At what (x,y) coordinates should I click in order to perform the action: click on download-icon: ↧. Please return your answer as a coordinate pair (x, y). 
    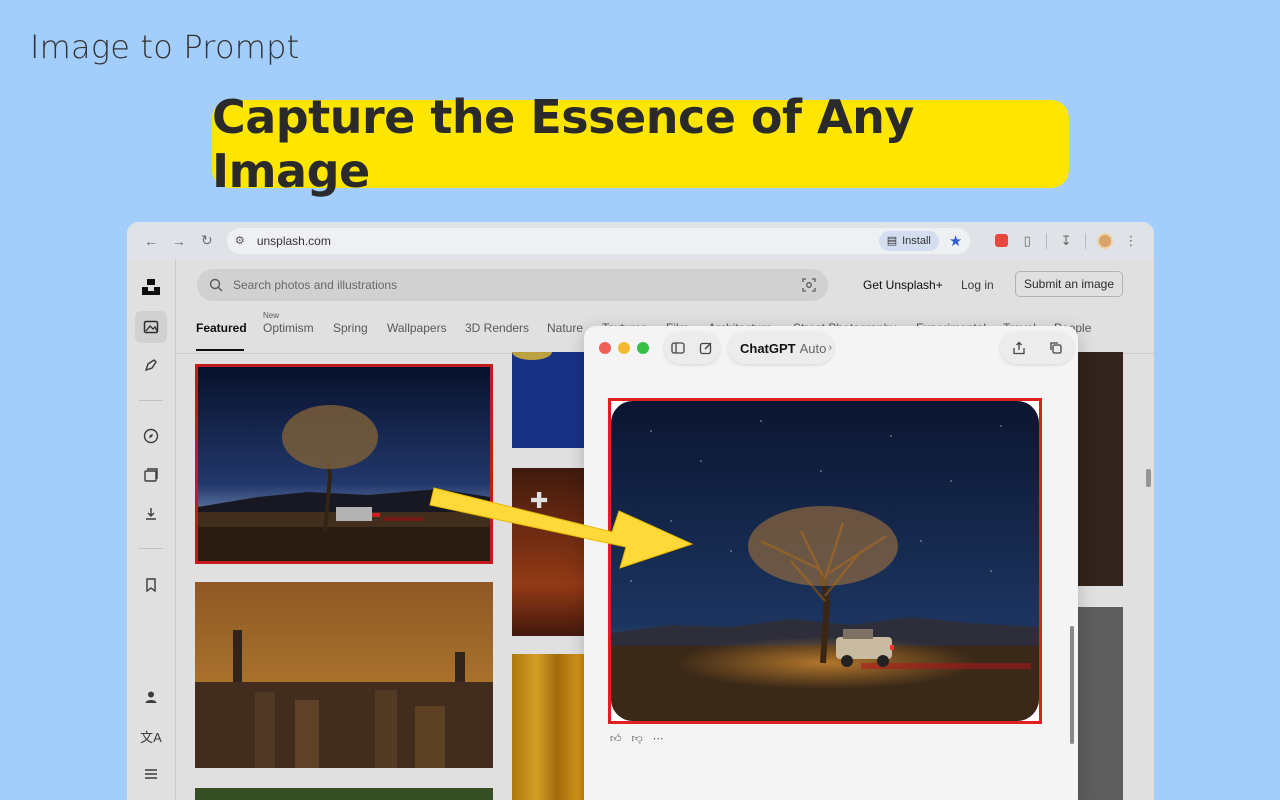
    Looking at the image, I should click on (1066, 241).